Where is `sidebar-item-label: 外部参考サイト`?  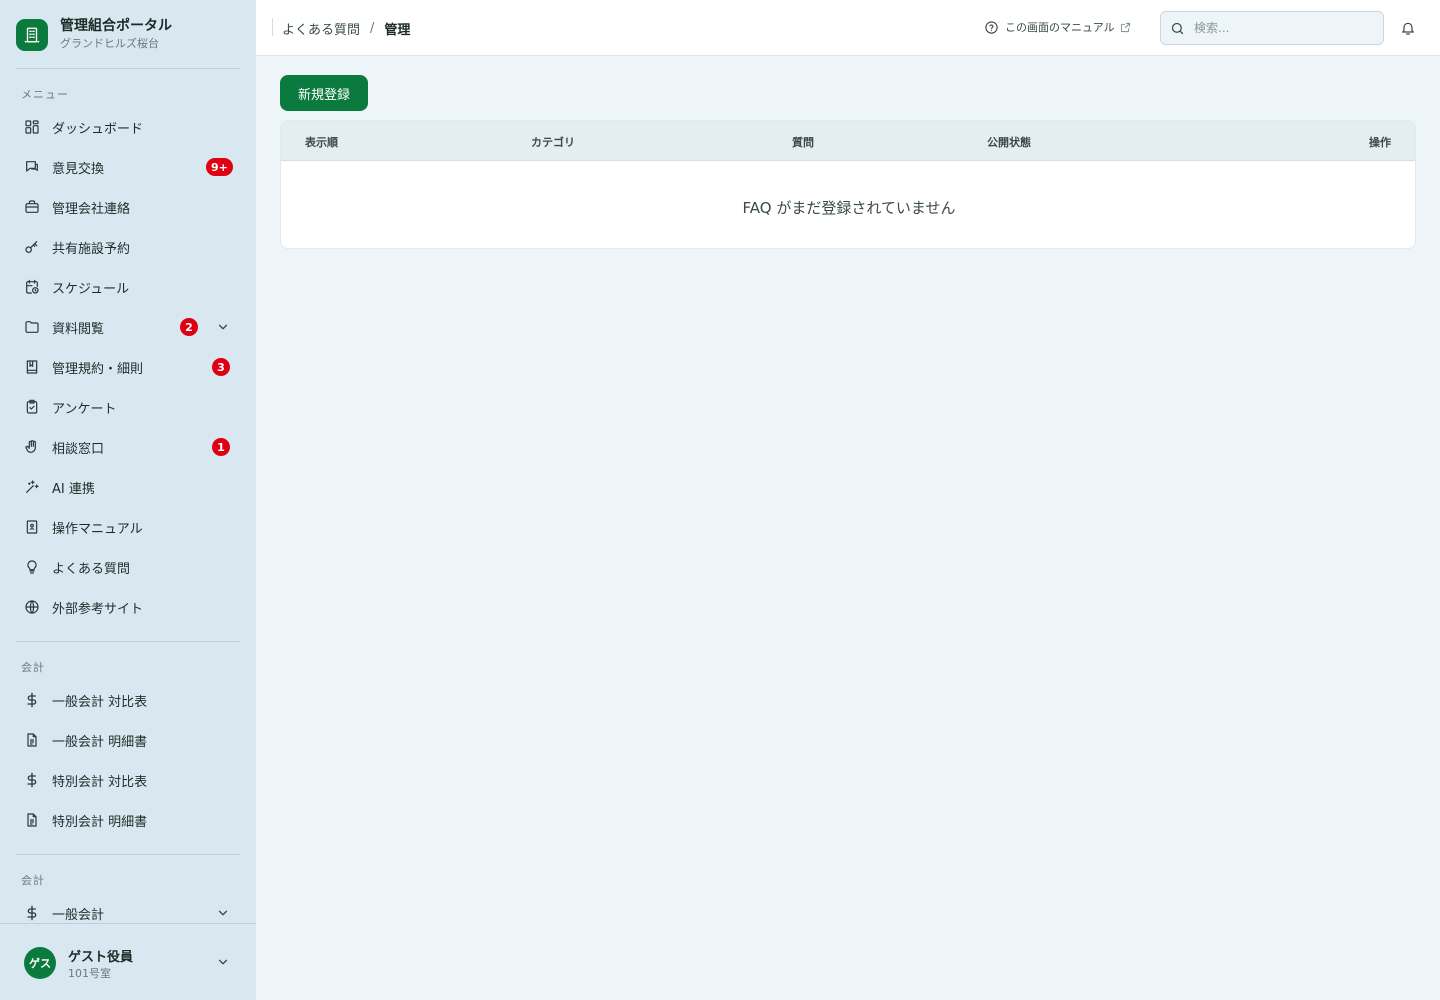 sidebar-item-label: 外部参考サイト is located at coordinates (98, 609).